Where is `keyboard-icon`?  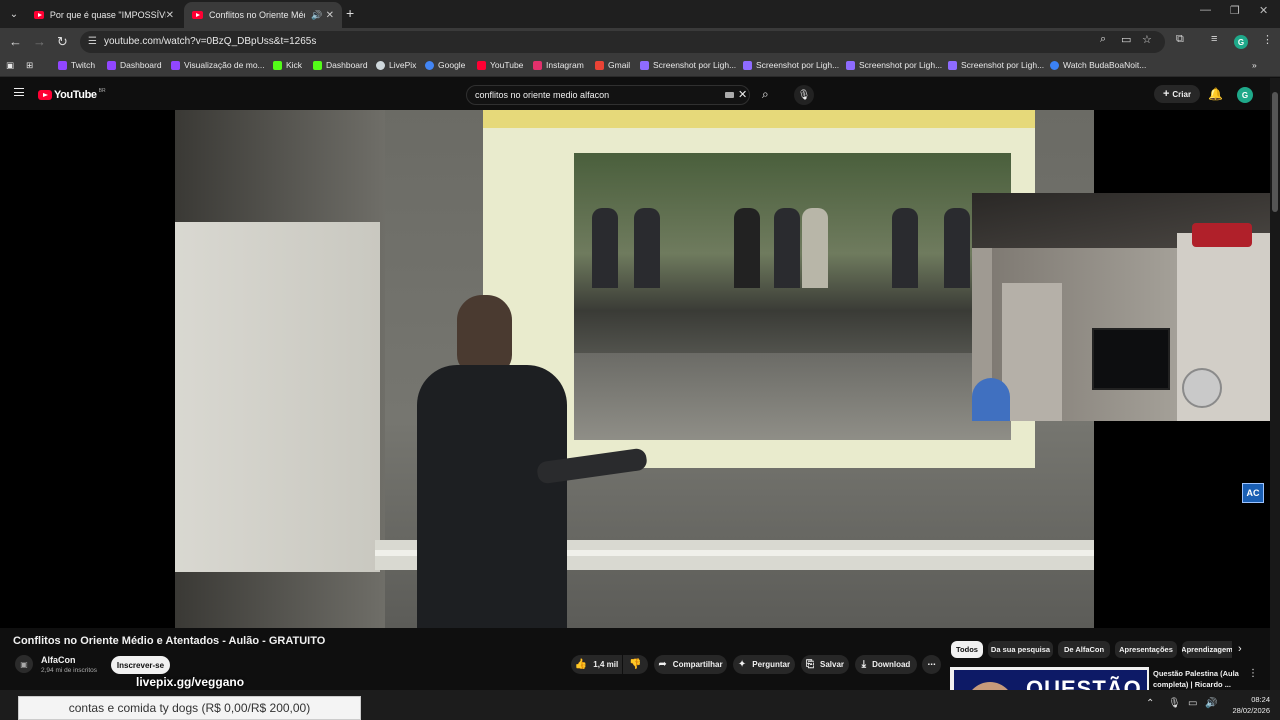
keyboard-icon is located at coordinates (729, 95).